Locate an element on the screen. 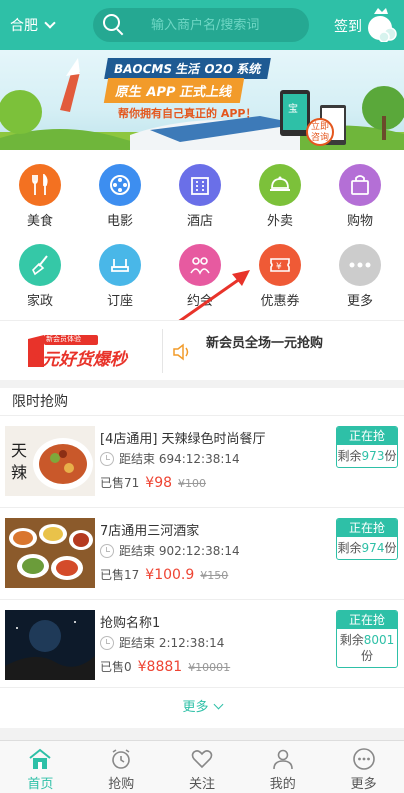 This screenshot has height=793, width=404. deal-thumbnail is located at coordinates (50, 553).